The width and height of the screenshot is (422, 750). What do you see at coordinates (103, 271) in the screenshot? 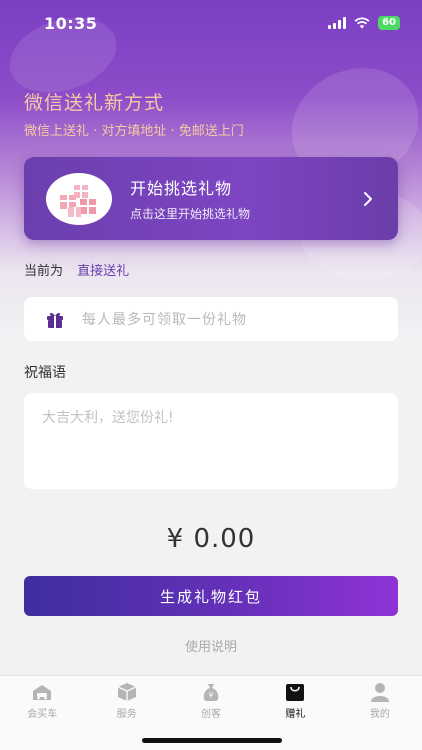
I see `send-mode-link: 直接送礼` at bounding box center [103, 271].